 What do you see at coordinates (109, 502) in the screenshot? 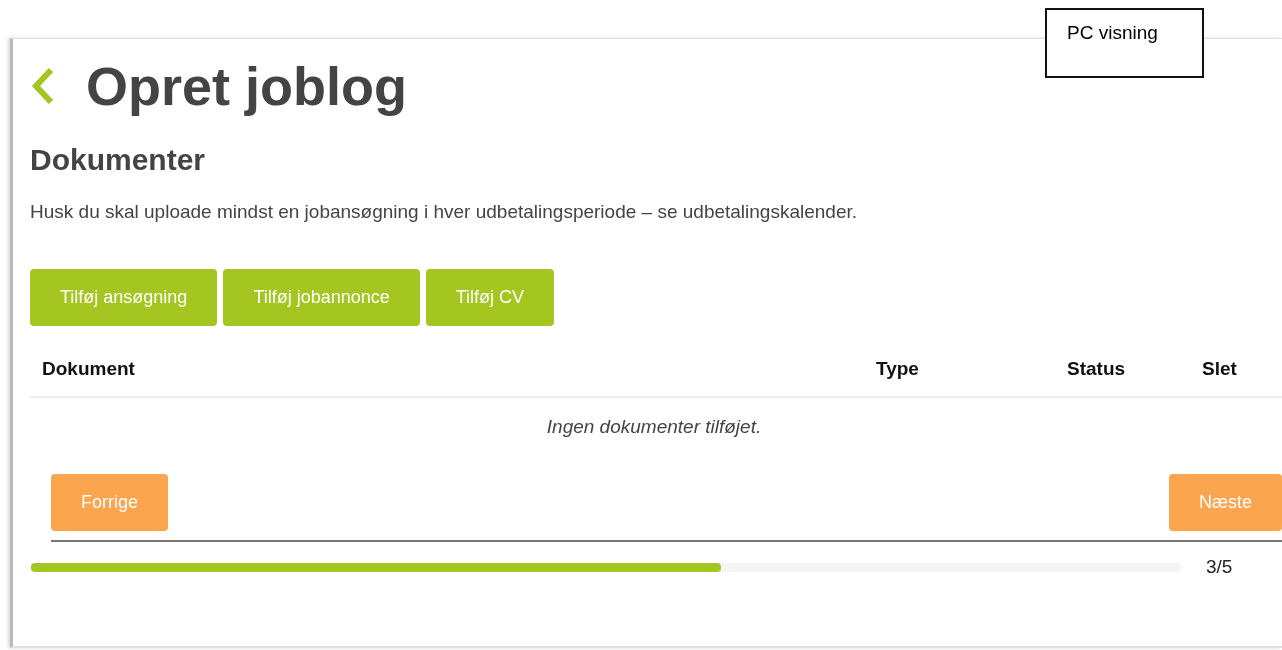
I see `previous-button: Forrige` at bounding box center [109, 502].